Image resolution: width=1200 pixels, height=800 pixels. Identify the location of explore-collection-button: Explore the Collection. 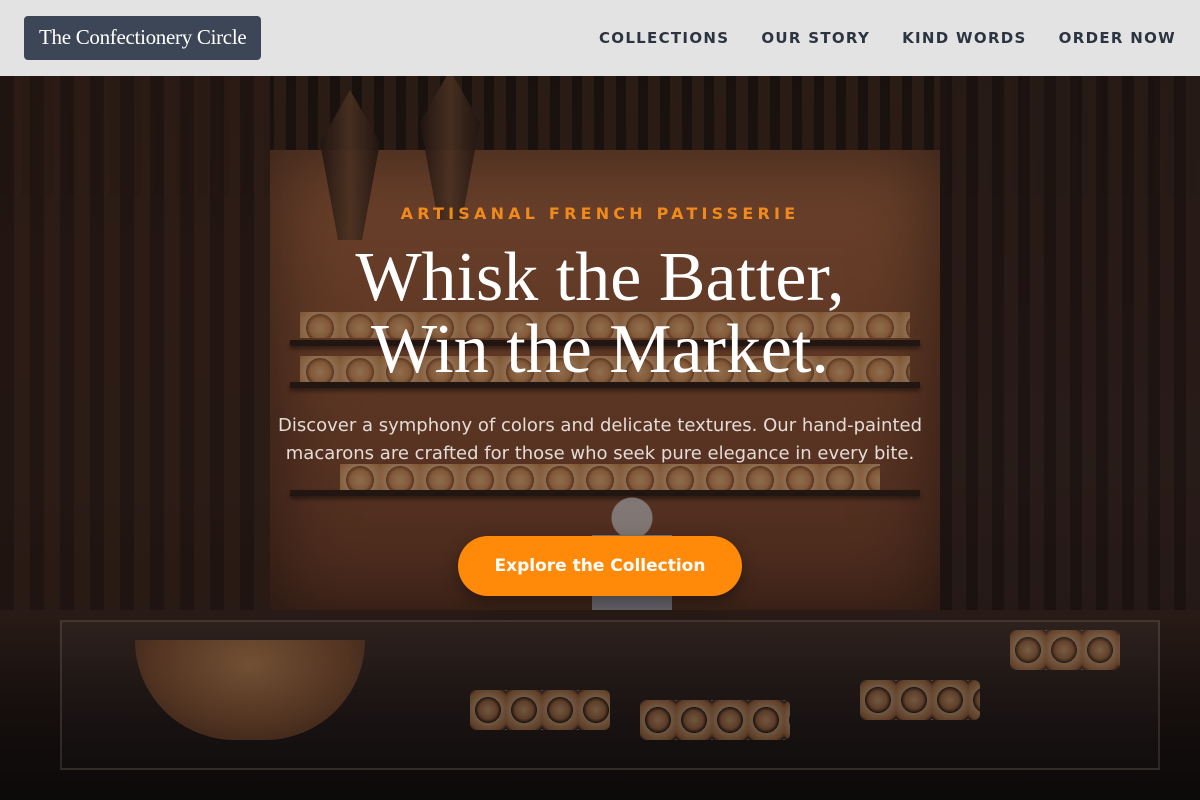
(600, 566).